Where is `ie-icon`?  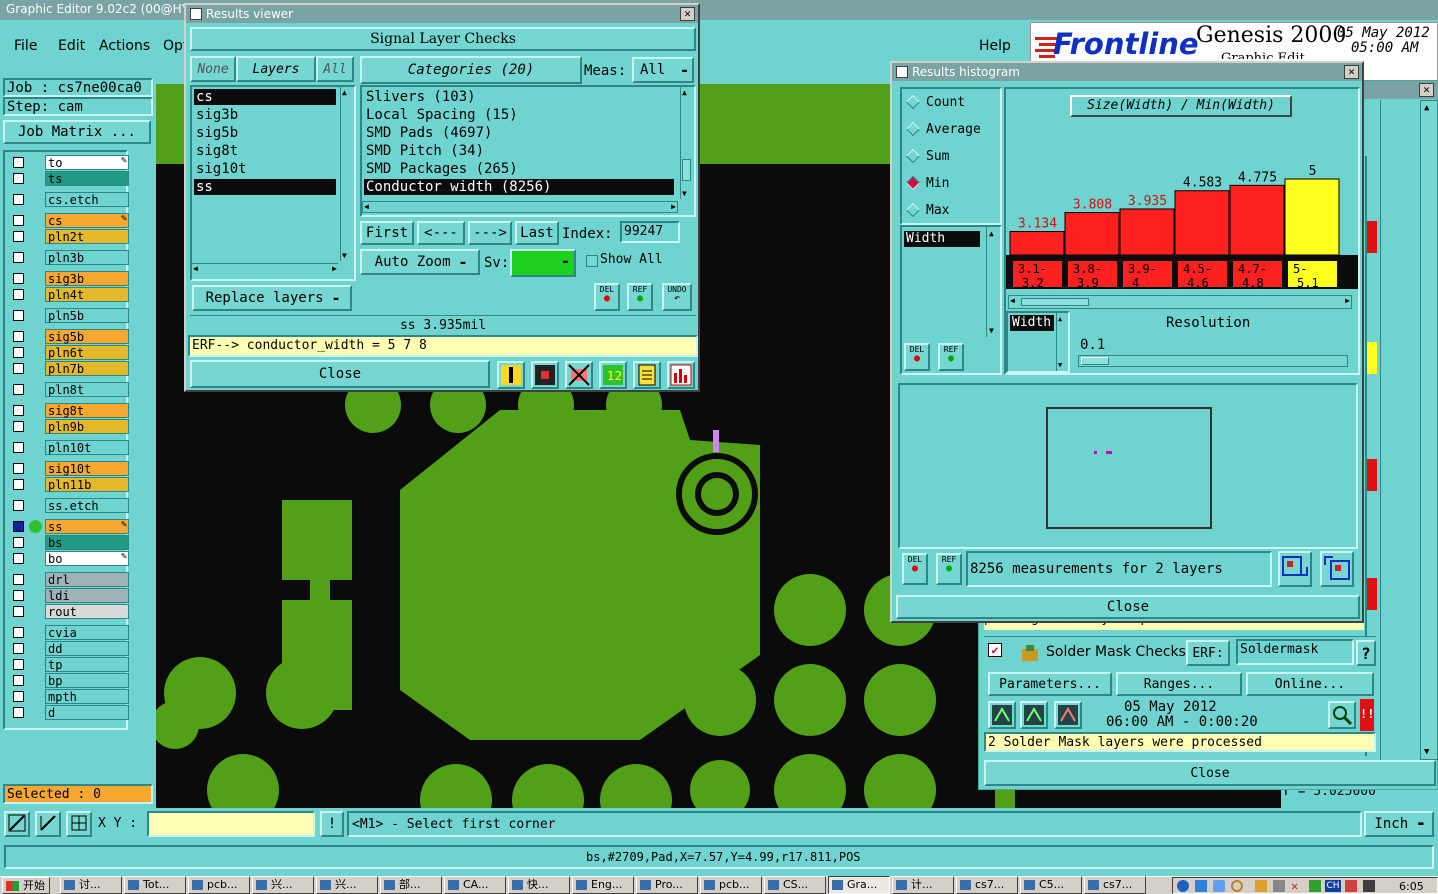 ie-icon is located at coordinates (1183, 886).